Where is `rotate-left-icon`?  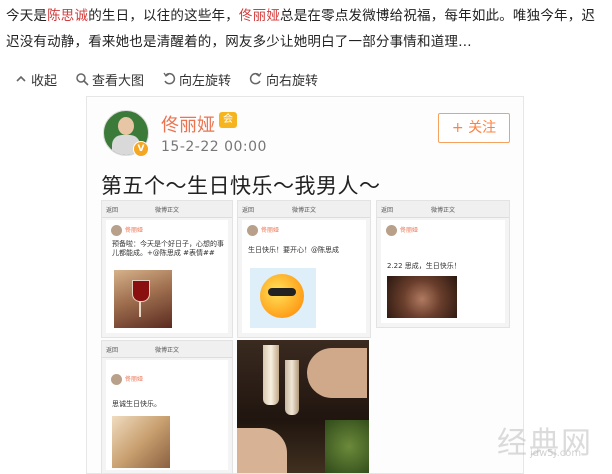 rotate-left-icon is located at coordinates (169, 78).